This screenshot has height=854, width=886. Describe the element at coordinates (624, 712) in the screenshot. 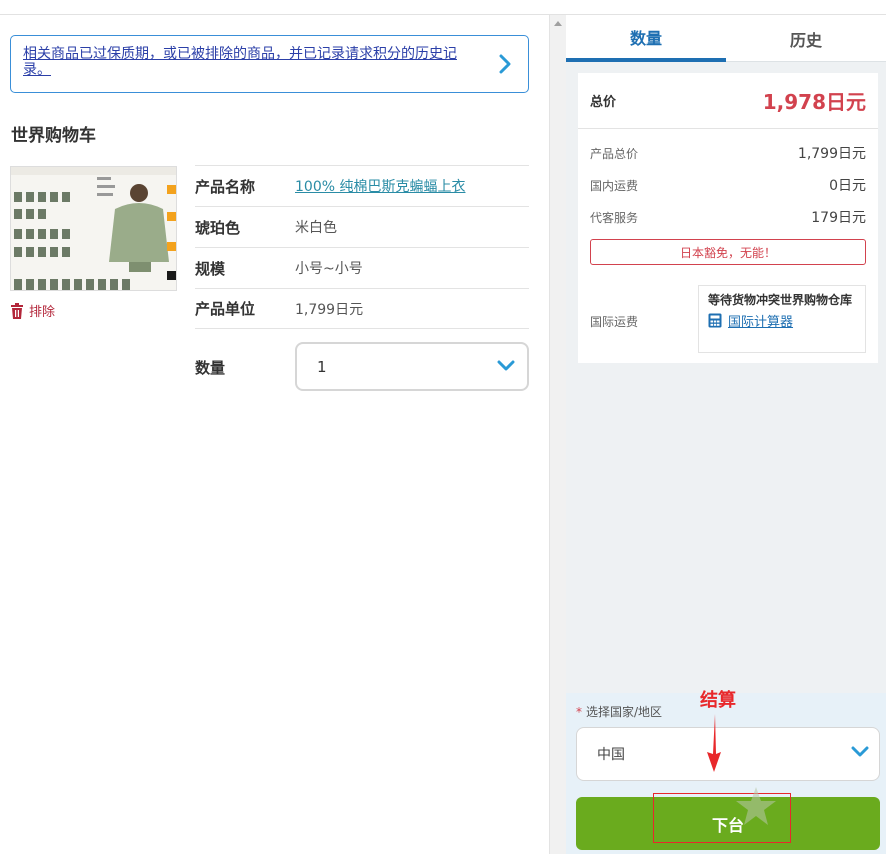

I see `country-label-text: 选择国家/地区` at that location.